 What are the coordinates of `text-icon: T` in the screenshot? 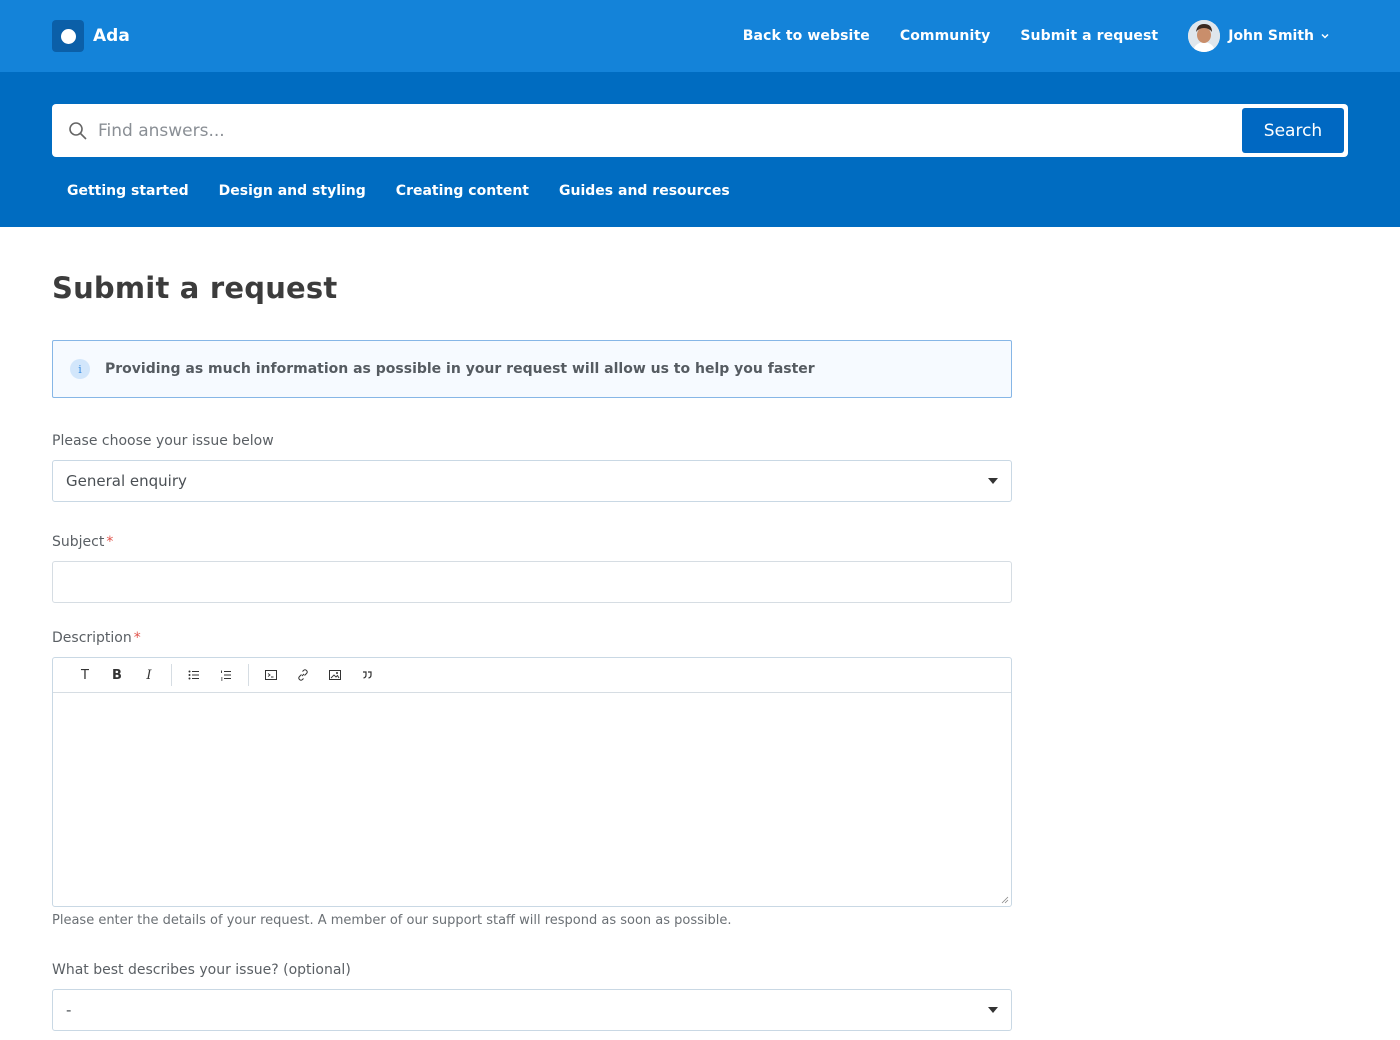 It's located at (85, 675).